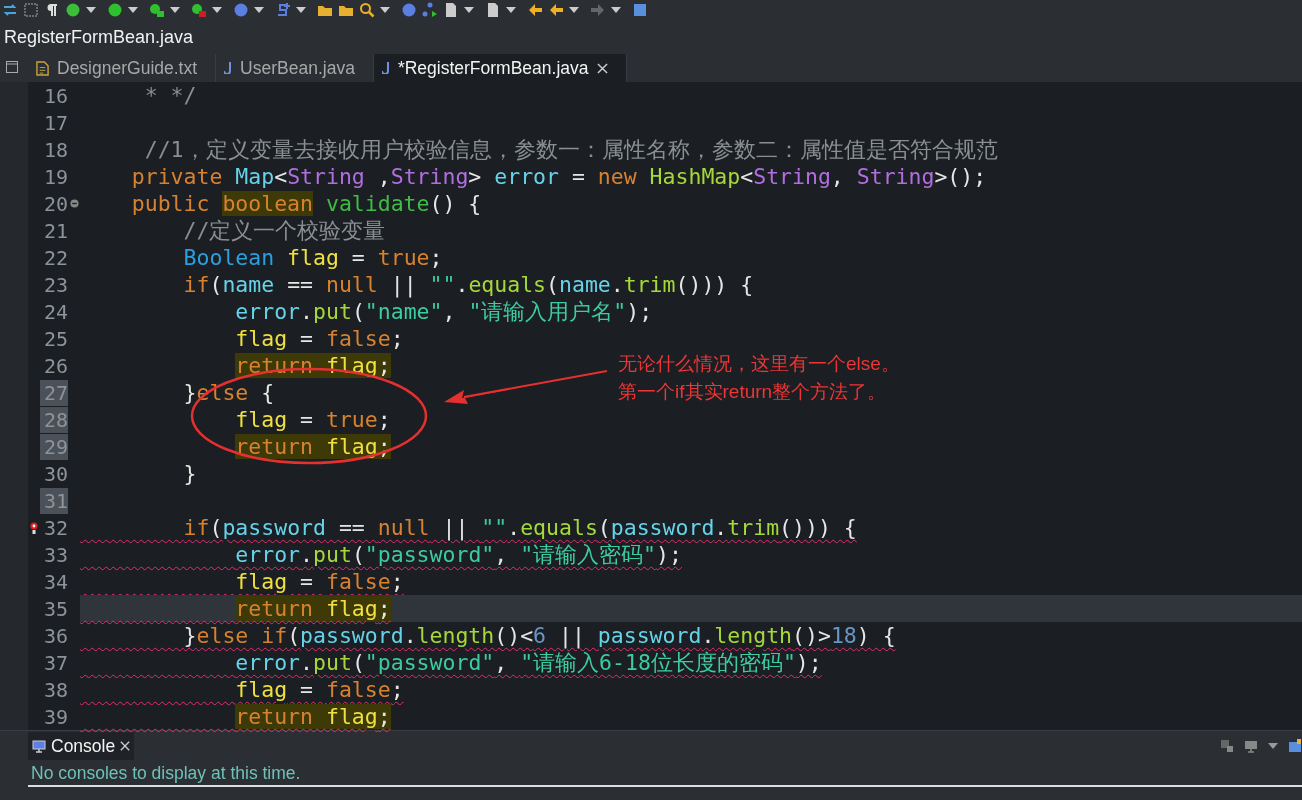 The image size is (1302, 800). What do you see at coordinates (665, 774) in the screenshot?
I see `console-message: No consoles to display at this time.` at bounding box center [665, 774].